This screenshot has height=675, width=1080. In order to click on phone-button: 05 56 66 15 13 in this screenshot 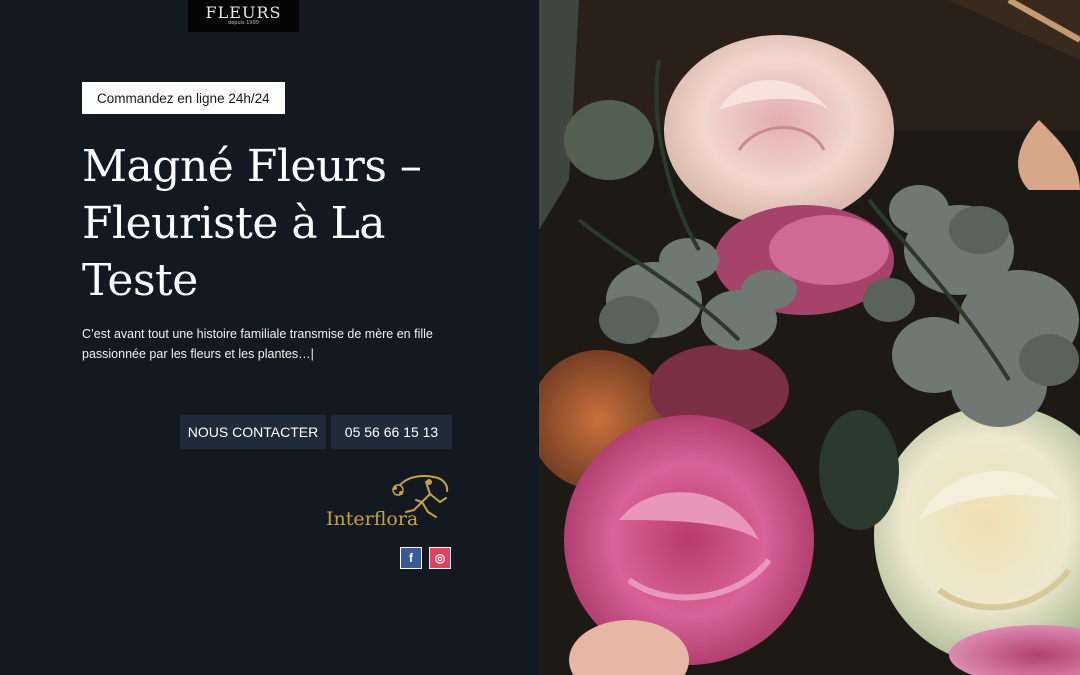, I will do `click(391, 432)`.